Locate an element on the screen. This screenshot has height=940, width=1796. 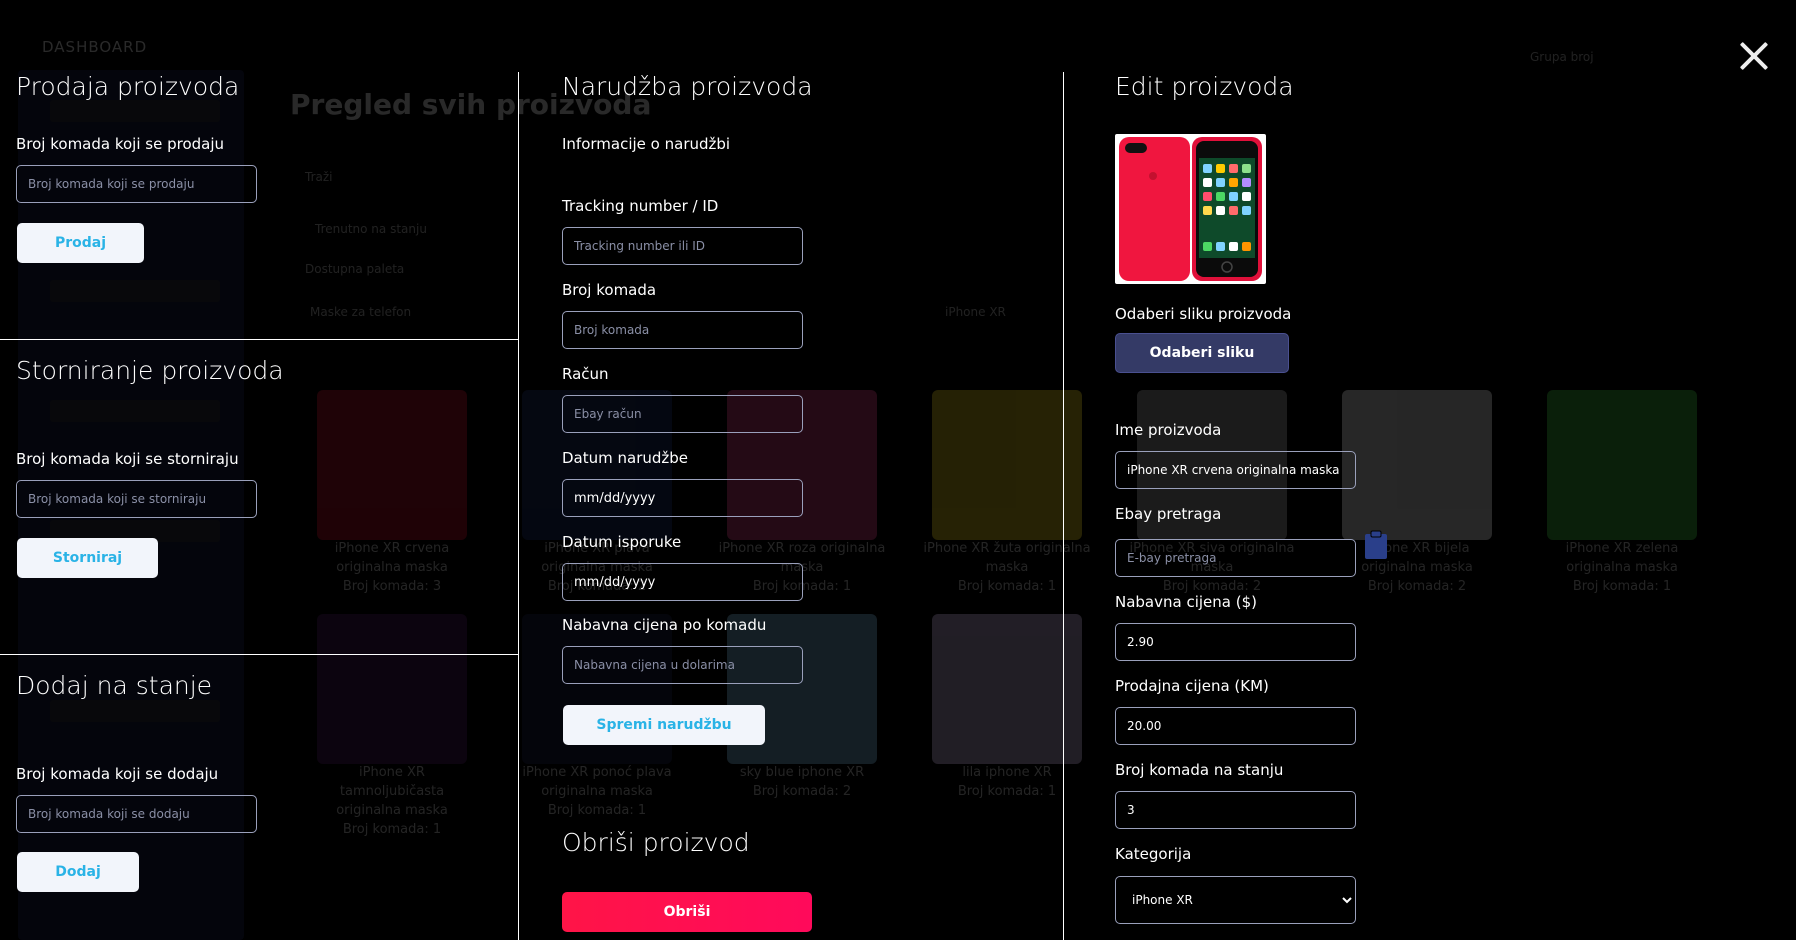
order-date-input is located at coordinates (682, 498).